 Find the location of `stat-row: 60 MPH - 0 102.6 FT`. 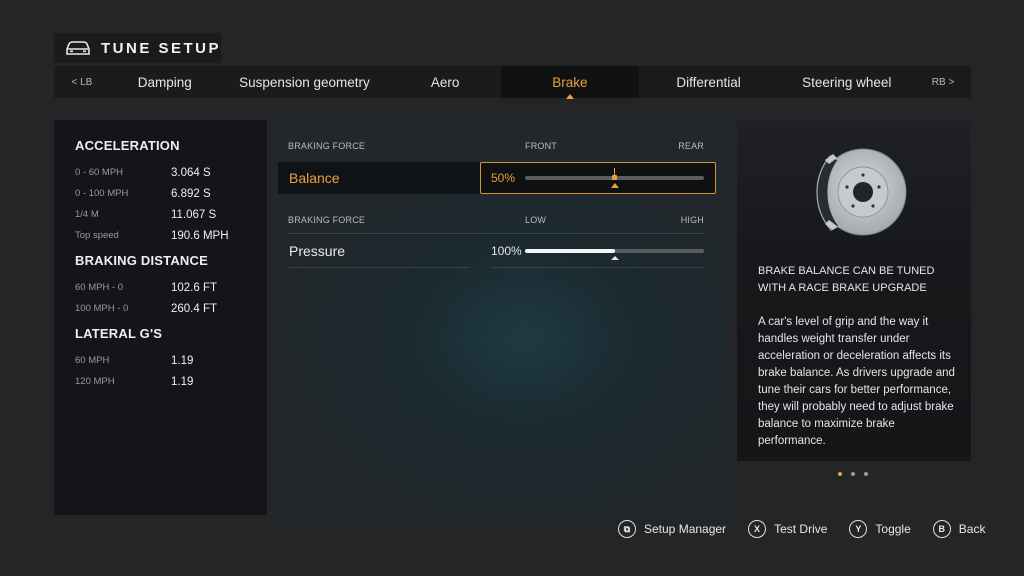

stat-row: 60 MPH - 0 102.6 FT is located at coordinates (171, 287).